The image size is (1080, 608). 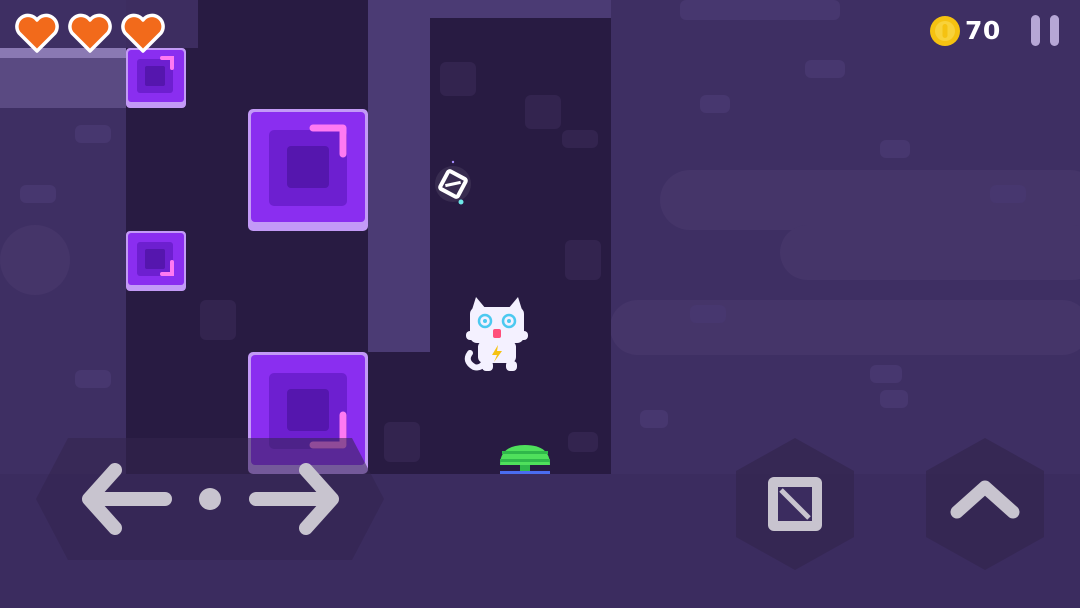 I want to click on move-right-button, so click(x=293, y=499).